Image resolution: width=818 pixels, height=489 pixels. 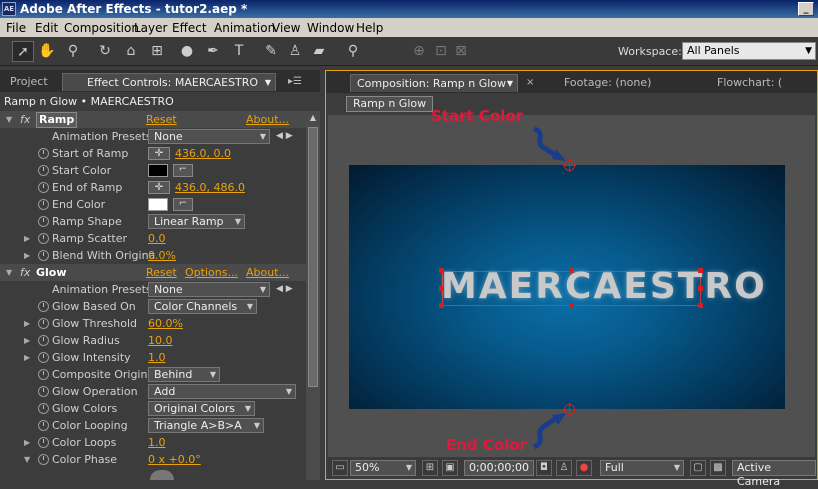 I want to click on param-value: 0.0, so click(x=157, y=238).